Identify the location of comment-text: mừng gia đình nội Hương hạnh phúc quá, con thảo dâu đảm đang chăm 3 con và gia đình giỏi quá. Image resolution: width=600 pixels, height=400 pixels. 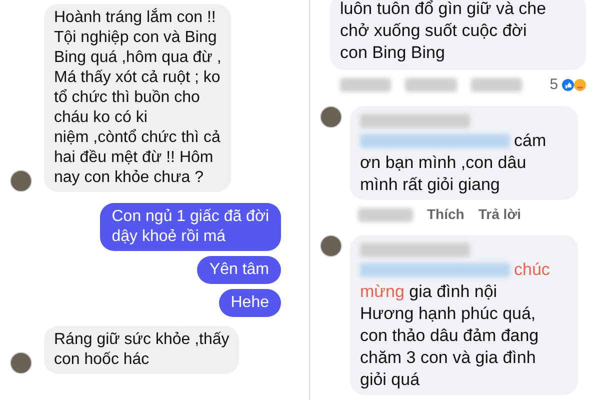
(450, 336).